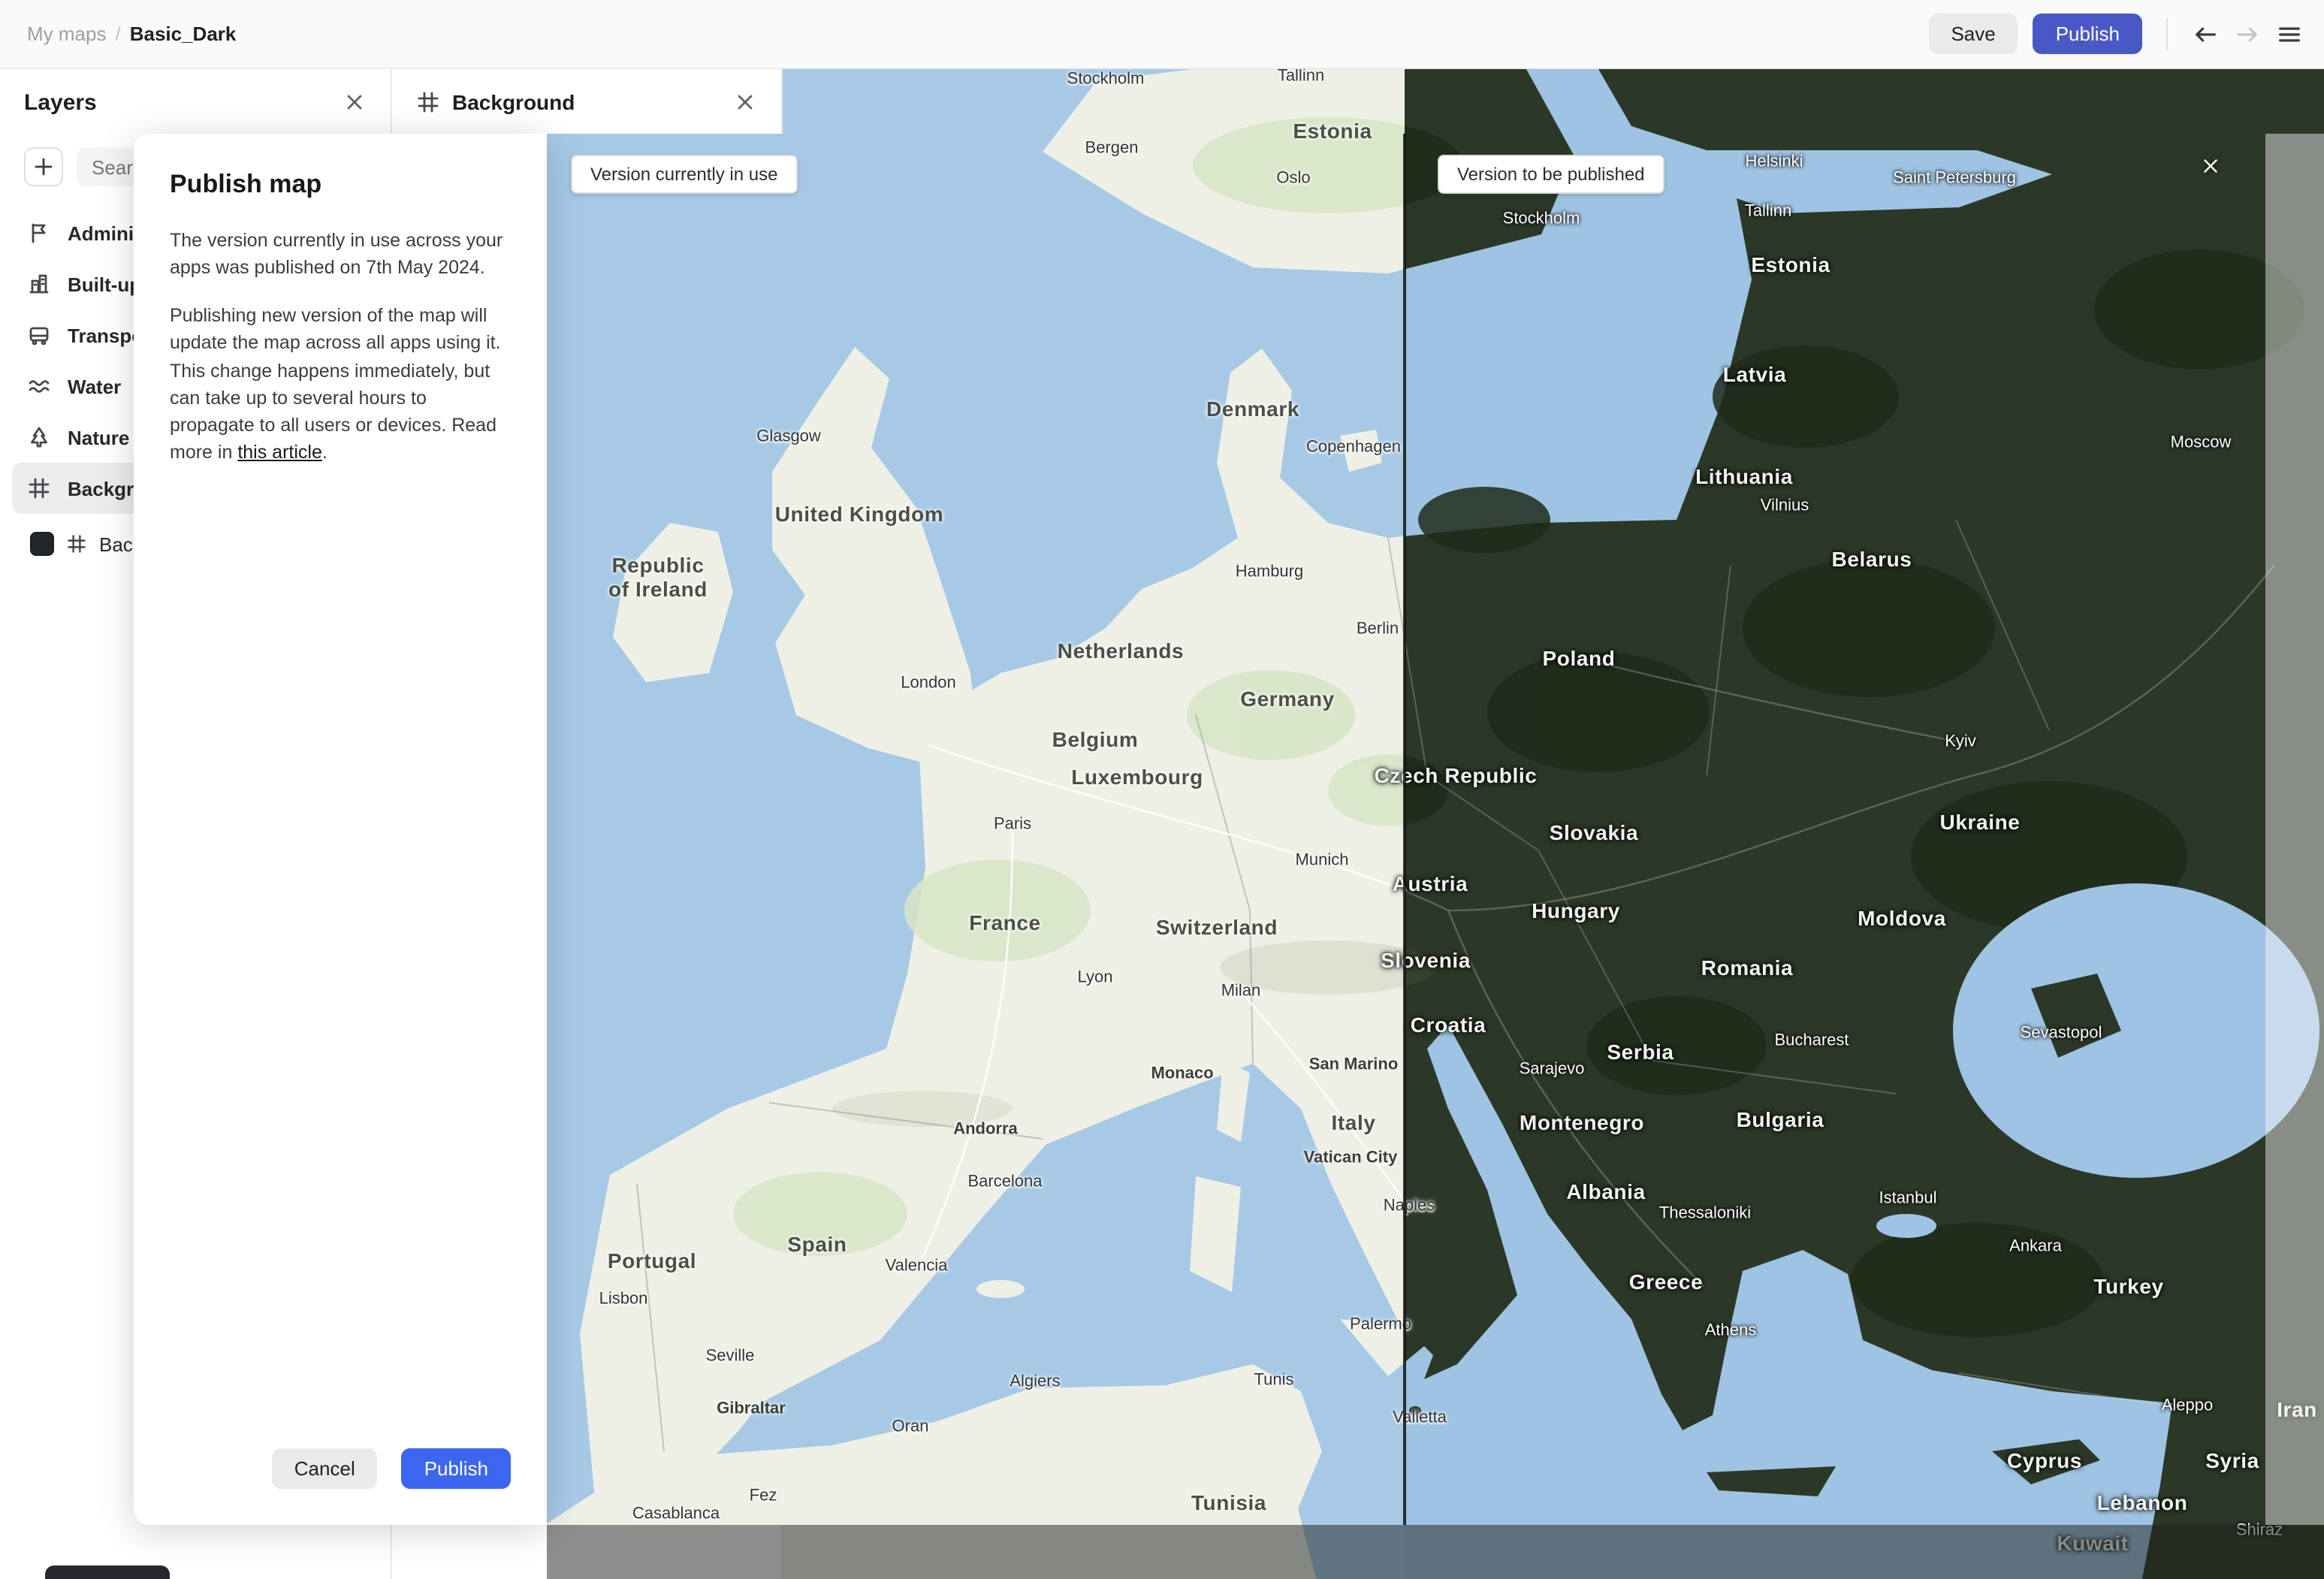 Image resolution: width=2324 pixels, height=1579 pixels. I want to click on water-icon, so click(39, 386).